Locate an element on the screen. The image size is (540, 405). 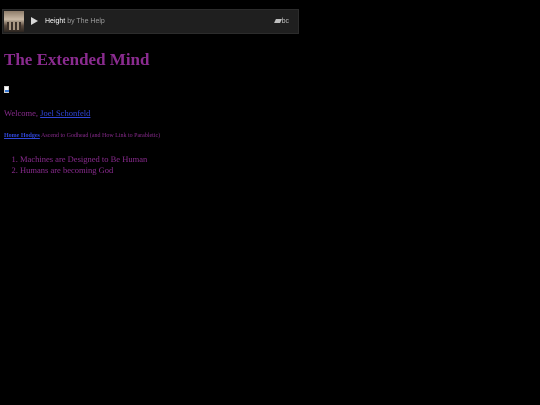
track-title: Height is located at coordinates (55, 21).